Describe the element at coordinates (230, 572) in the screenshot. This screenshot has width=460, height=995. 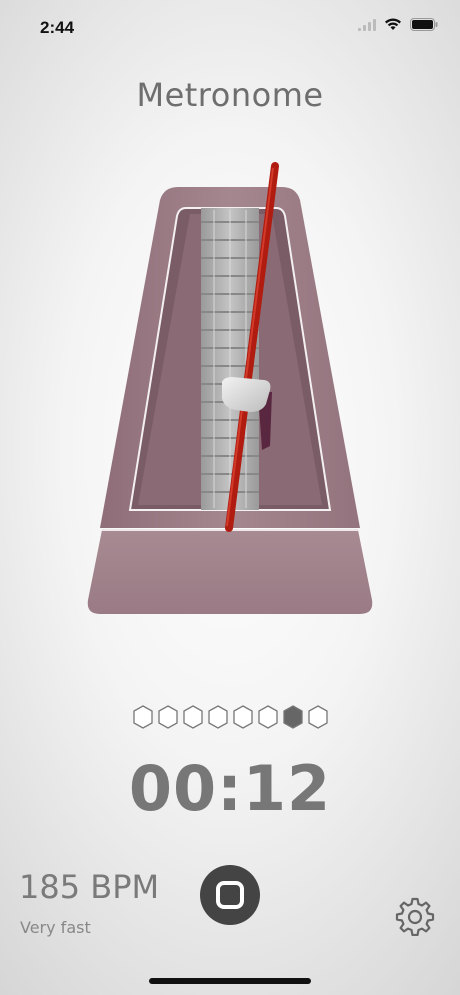
I see `metronome-base` at that location.